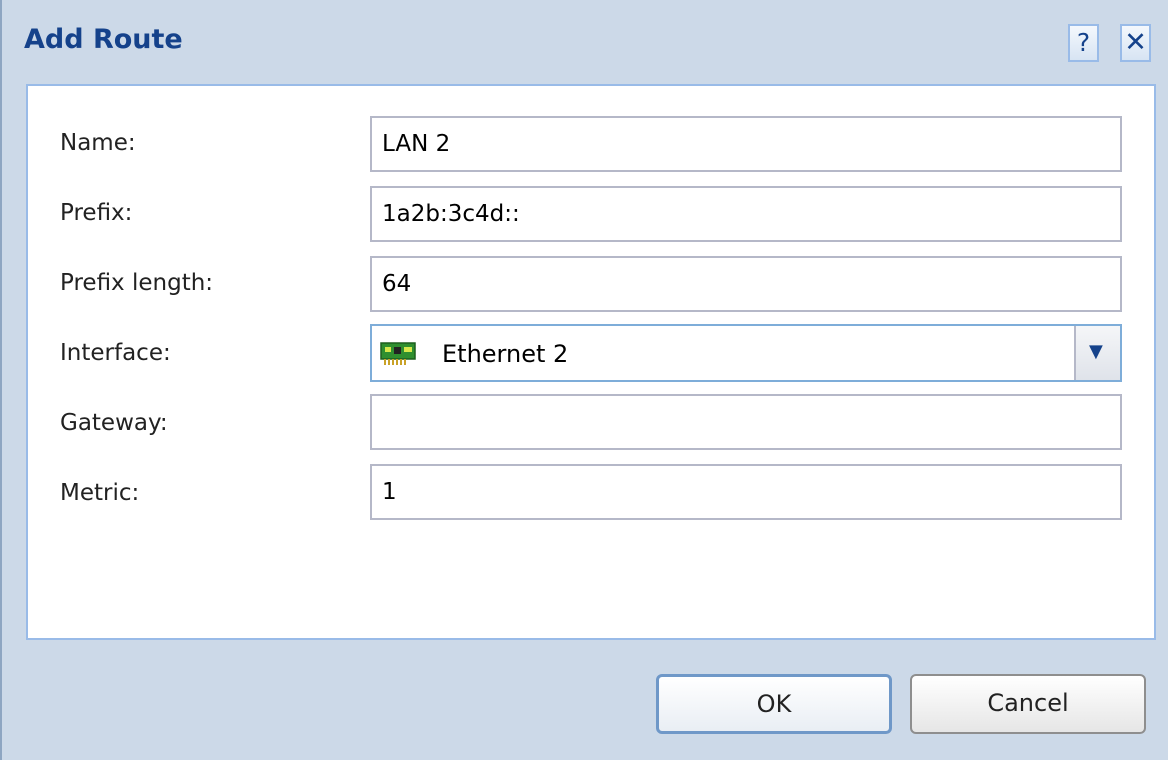 Image resolution: width=1168 pixels, height=760 pixels. I want to click on prefix-length-label: Prefix length:, so click(137, 283).